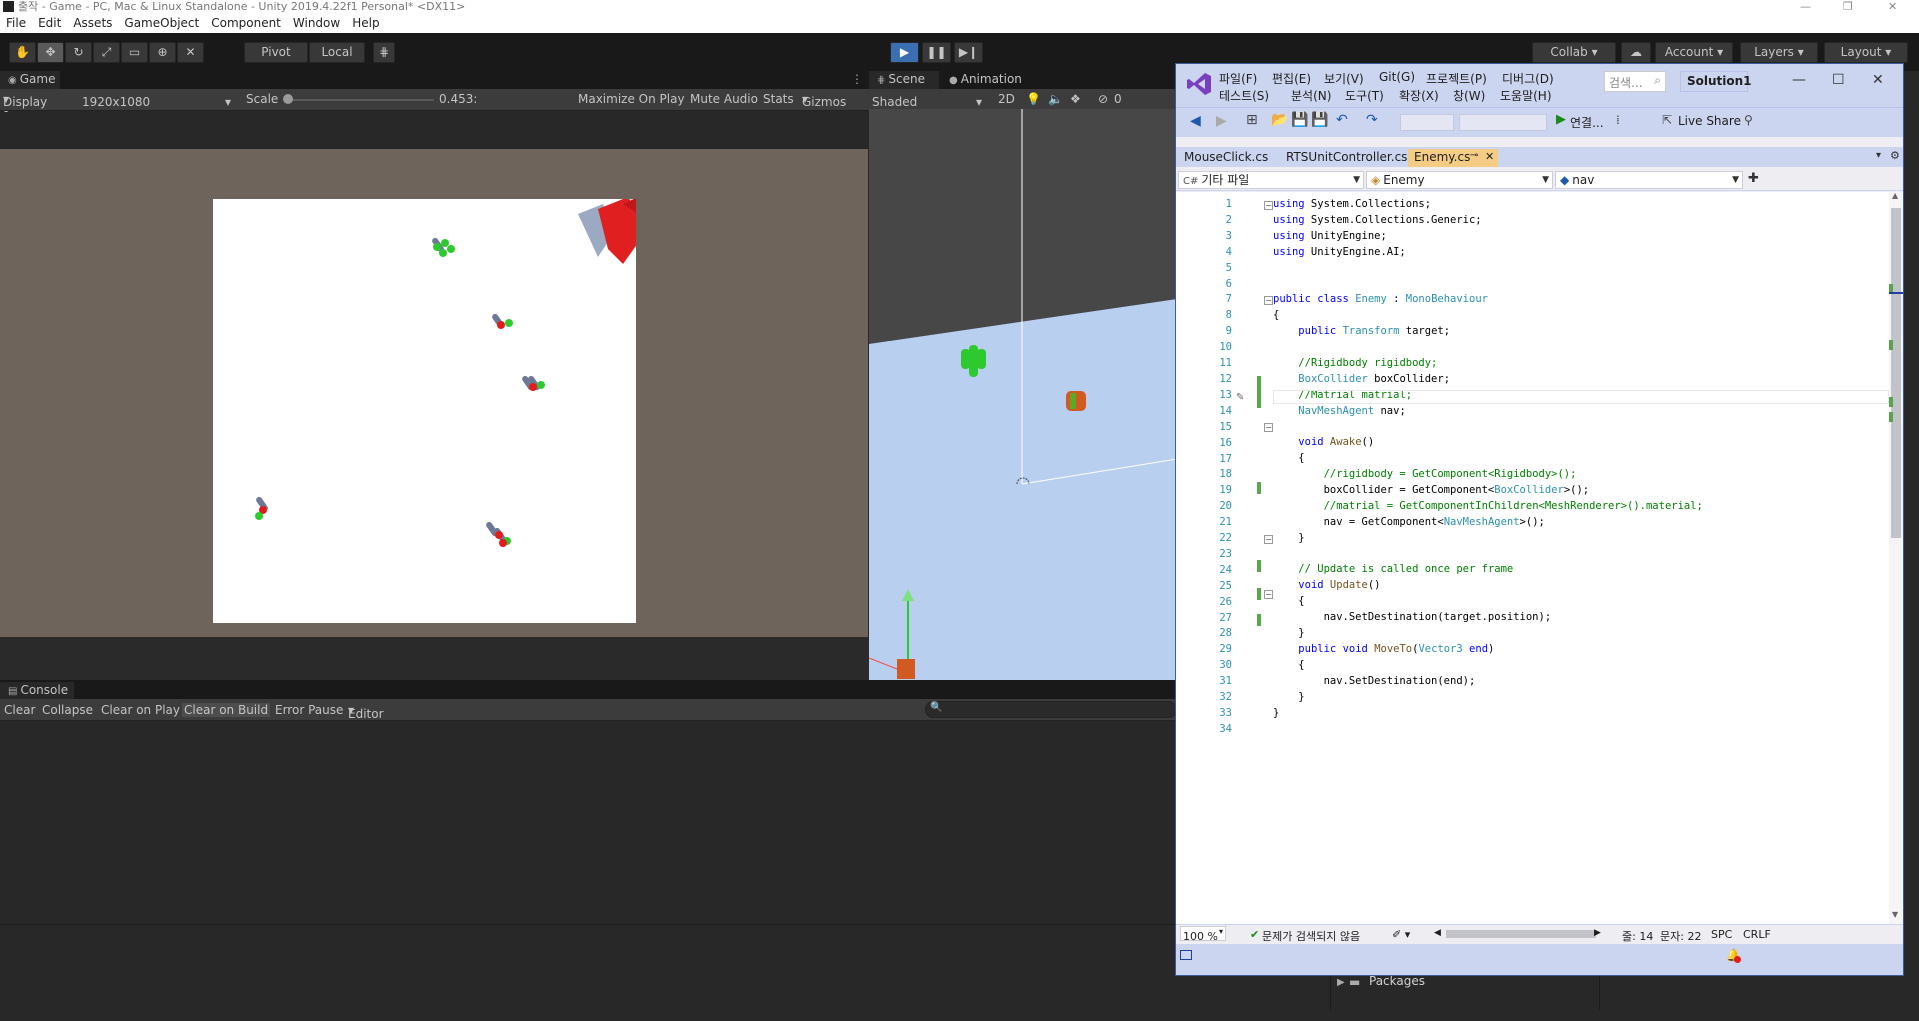  What do you see at coordinates (1291, 78) in the screenshot?
I see `vs-menu-edit: 편집(E)` at bounding box center [1291, 78].